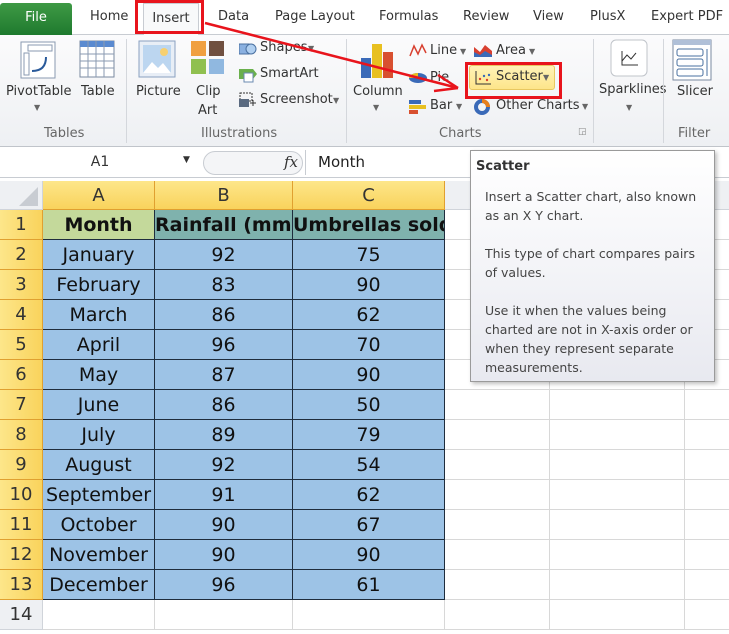 The image size is (729, 634). Describe the element at coordinates (99, 315) in the screenshot. I see `cell: March` at that location.